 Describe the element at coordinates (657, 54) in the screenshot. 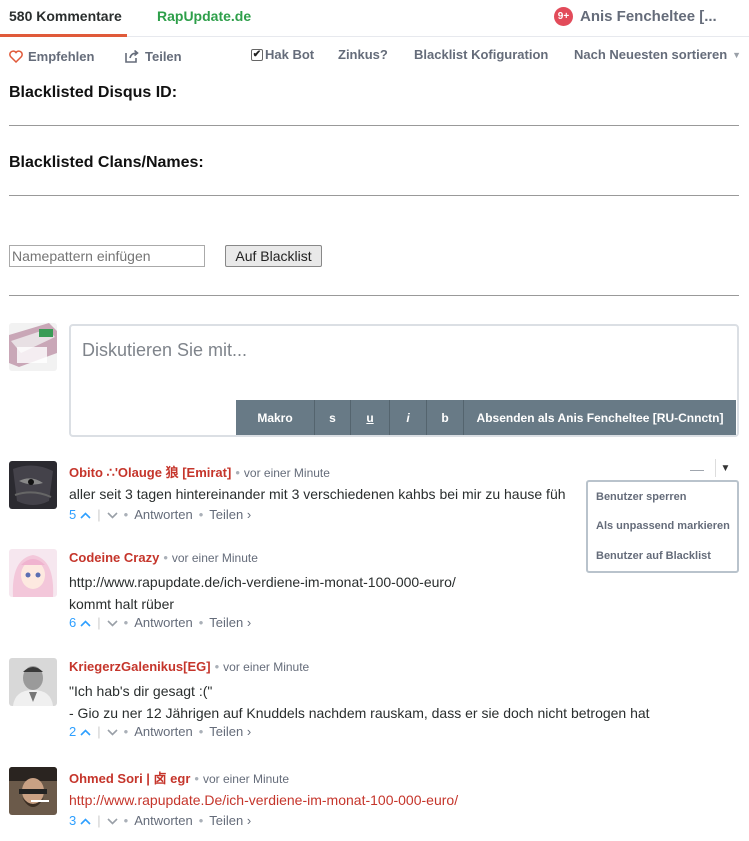

I see `sort-dropdown: Nach Neuesten sortieren ▼` at that location.